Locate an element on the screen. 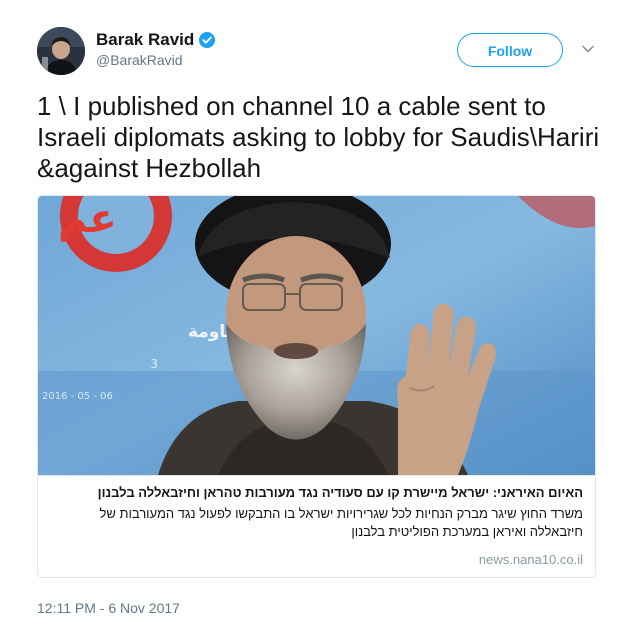 This screenshot has height=629, width=638. verified-badge-icon is located at coordinates (207, 40).